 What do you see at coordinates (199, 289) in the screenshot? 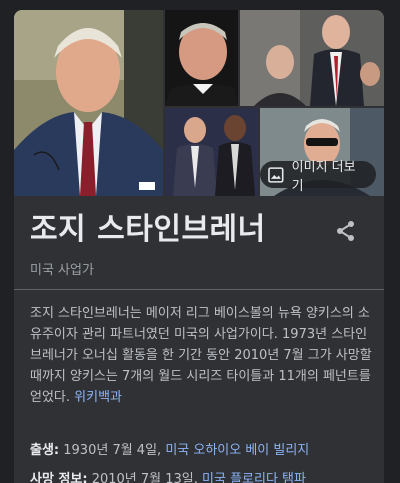
I see `divider` at bounding box center [199, 289].